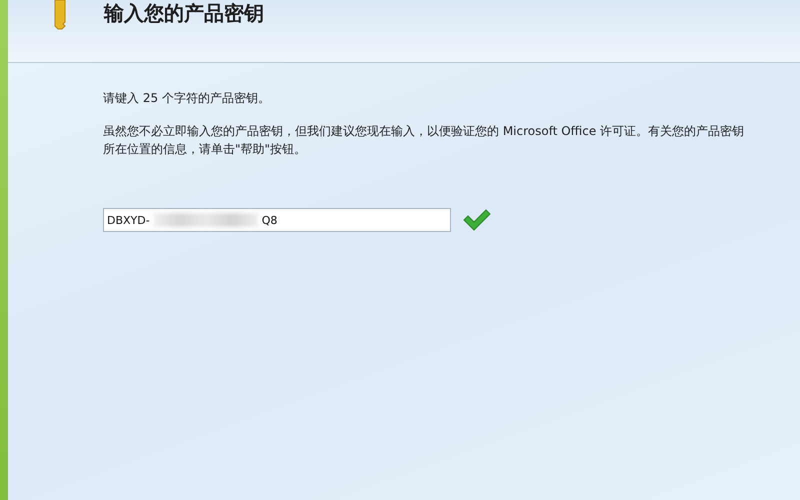 This screenshot has height=500, width=800. I want to click on key-icon, so click(60, 15).